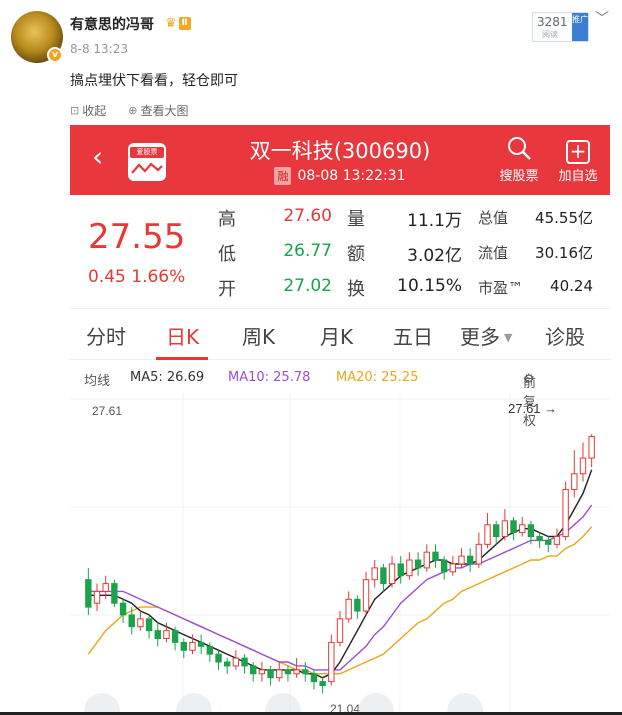 Image resolution: width=622 pixels, height=715 pixels. What do you see at coordinates (178, 23) in the screenshot?
I see `vip-badge: ♛ Ⅱ` at bounding box center [178, 23].